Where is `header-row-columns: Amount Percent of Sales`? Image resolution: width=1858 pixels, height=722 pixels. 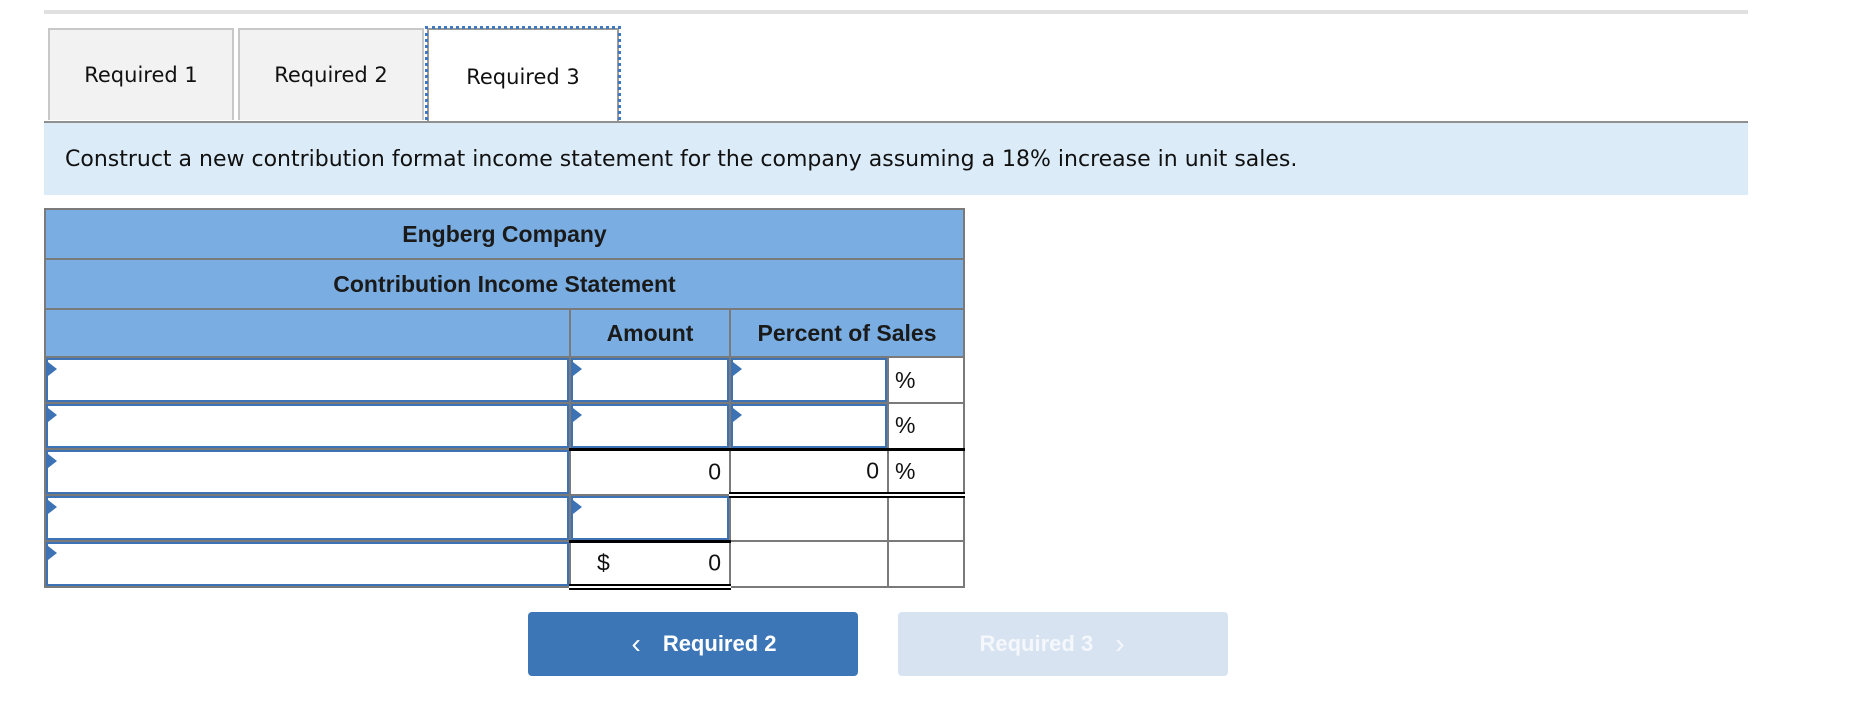
header-row-columns: Amount Percent of Sales is located at coordinates (504, 333).